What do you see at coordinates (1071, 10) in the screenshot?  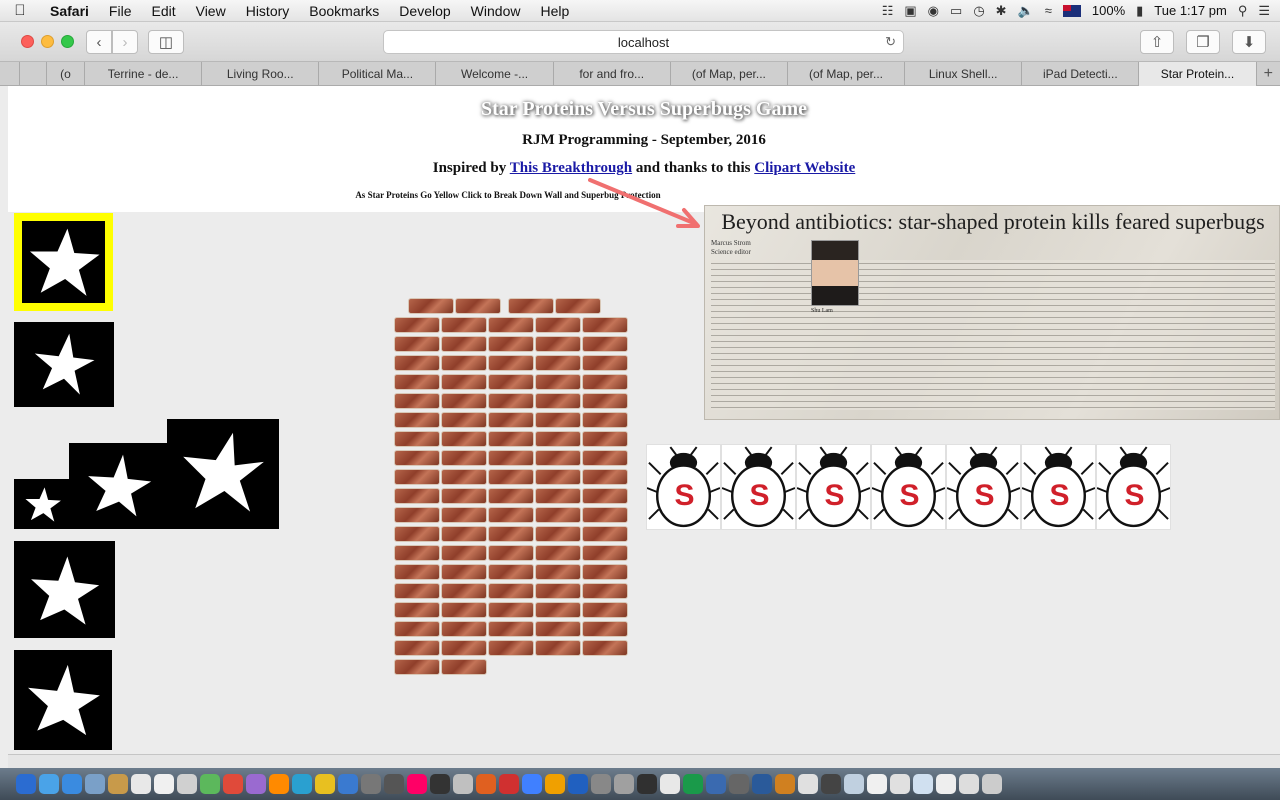 I see `input-source-flag-icon` at bounding box center [1071, 10].